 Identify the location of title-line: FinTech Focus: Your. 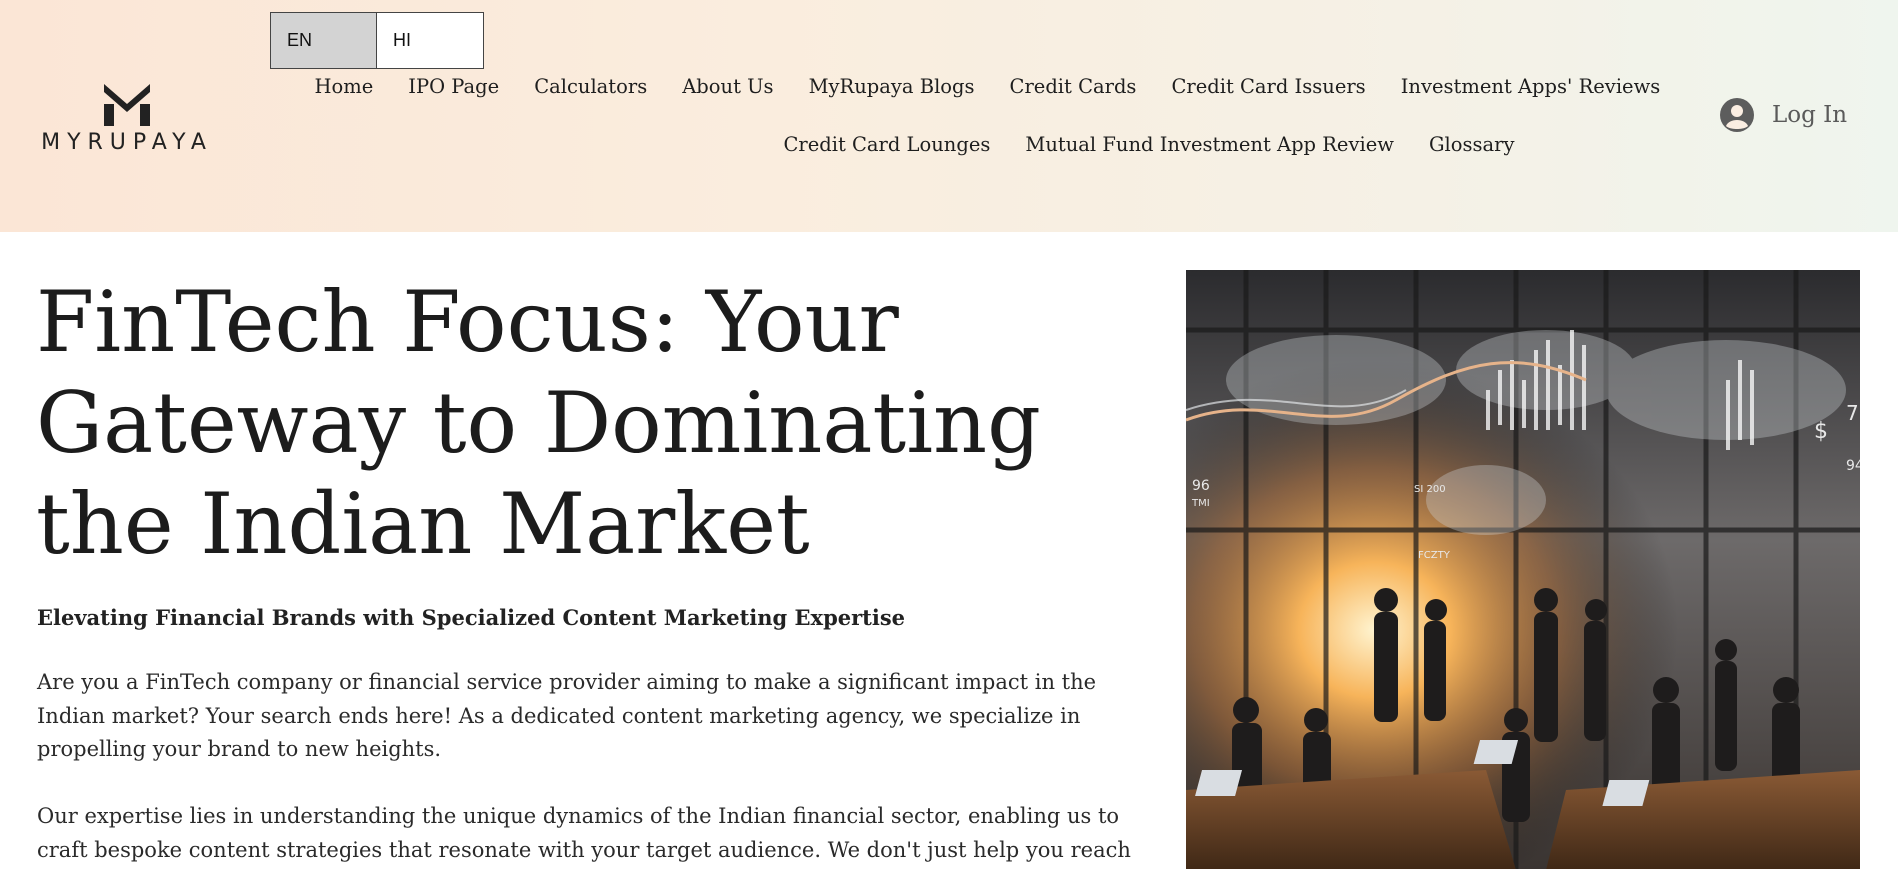
(467, 322).